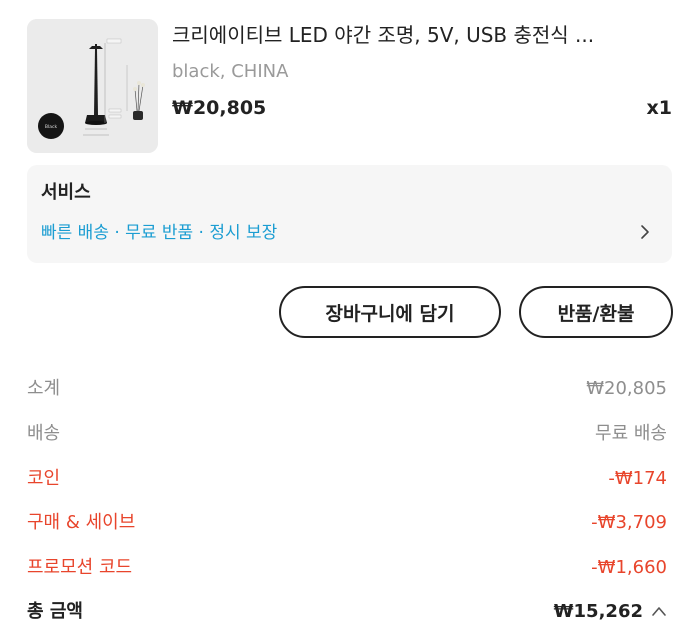  I want to click on subtotal-value: ₩20,805, so click(626, 388).